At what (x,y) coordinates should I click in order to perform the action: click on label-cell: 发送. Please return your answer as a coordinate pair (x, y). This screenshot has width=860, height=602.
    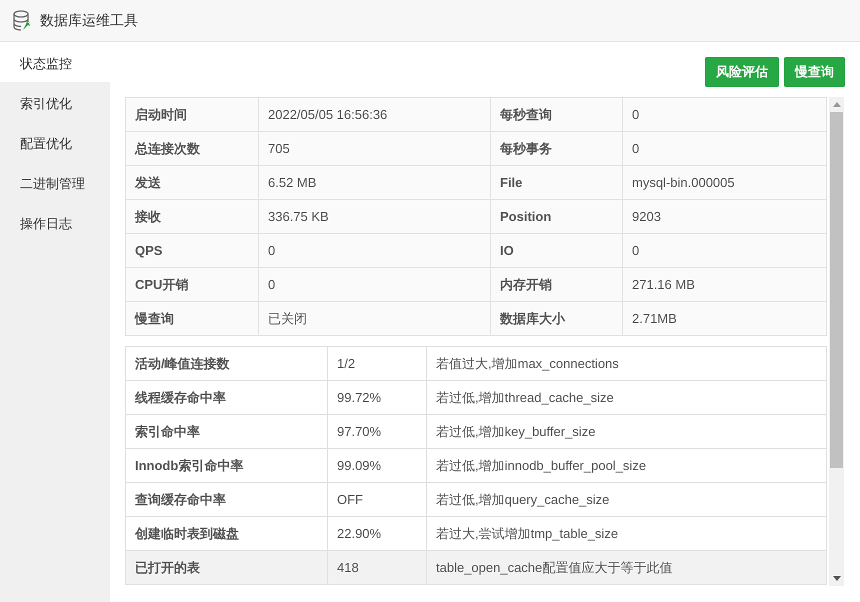
    Looking at the image, I should click on (192, 183).